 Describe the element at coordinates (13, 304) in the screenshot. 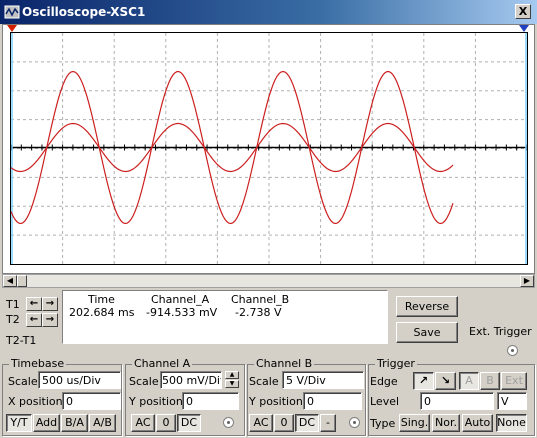

I see `t1-label: T1` at that location.